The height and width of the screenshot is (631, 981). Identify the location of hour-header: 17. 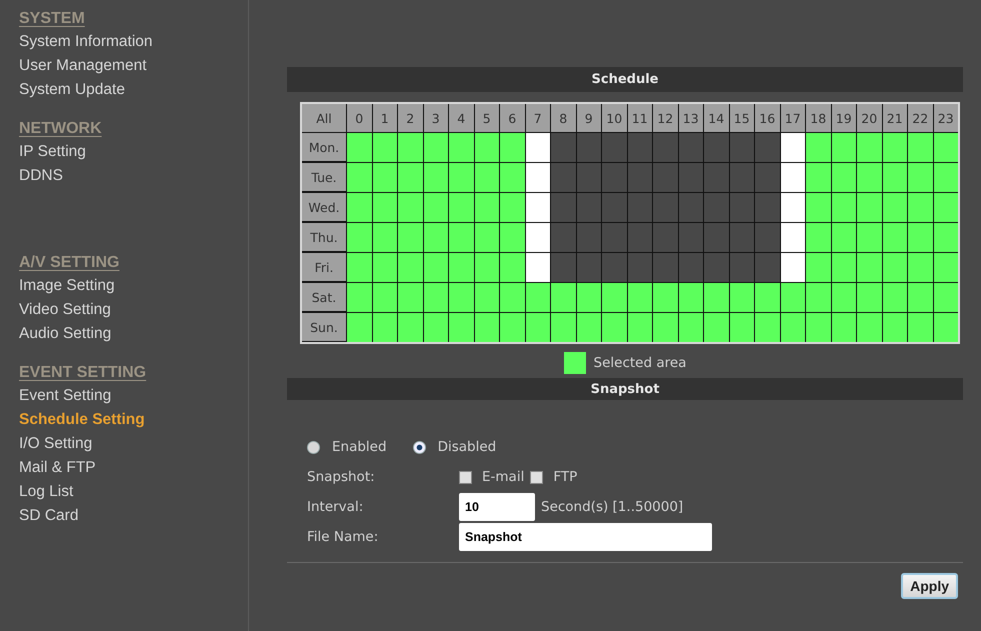
(792, 118).